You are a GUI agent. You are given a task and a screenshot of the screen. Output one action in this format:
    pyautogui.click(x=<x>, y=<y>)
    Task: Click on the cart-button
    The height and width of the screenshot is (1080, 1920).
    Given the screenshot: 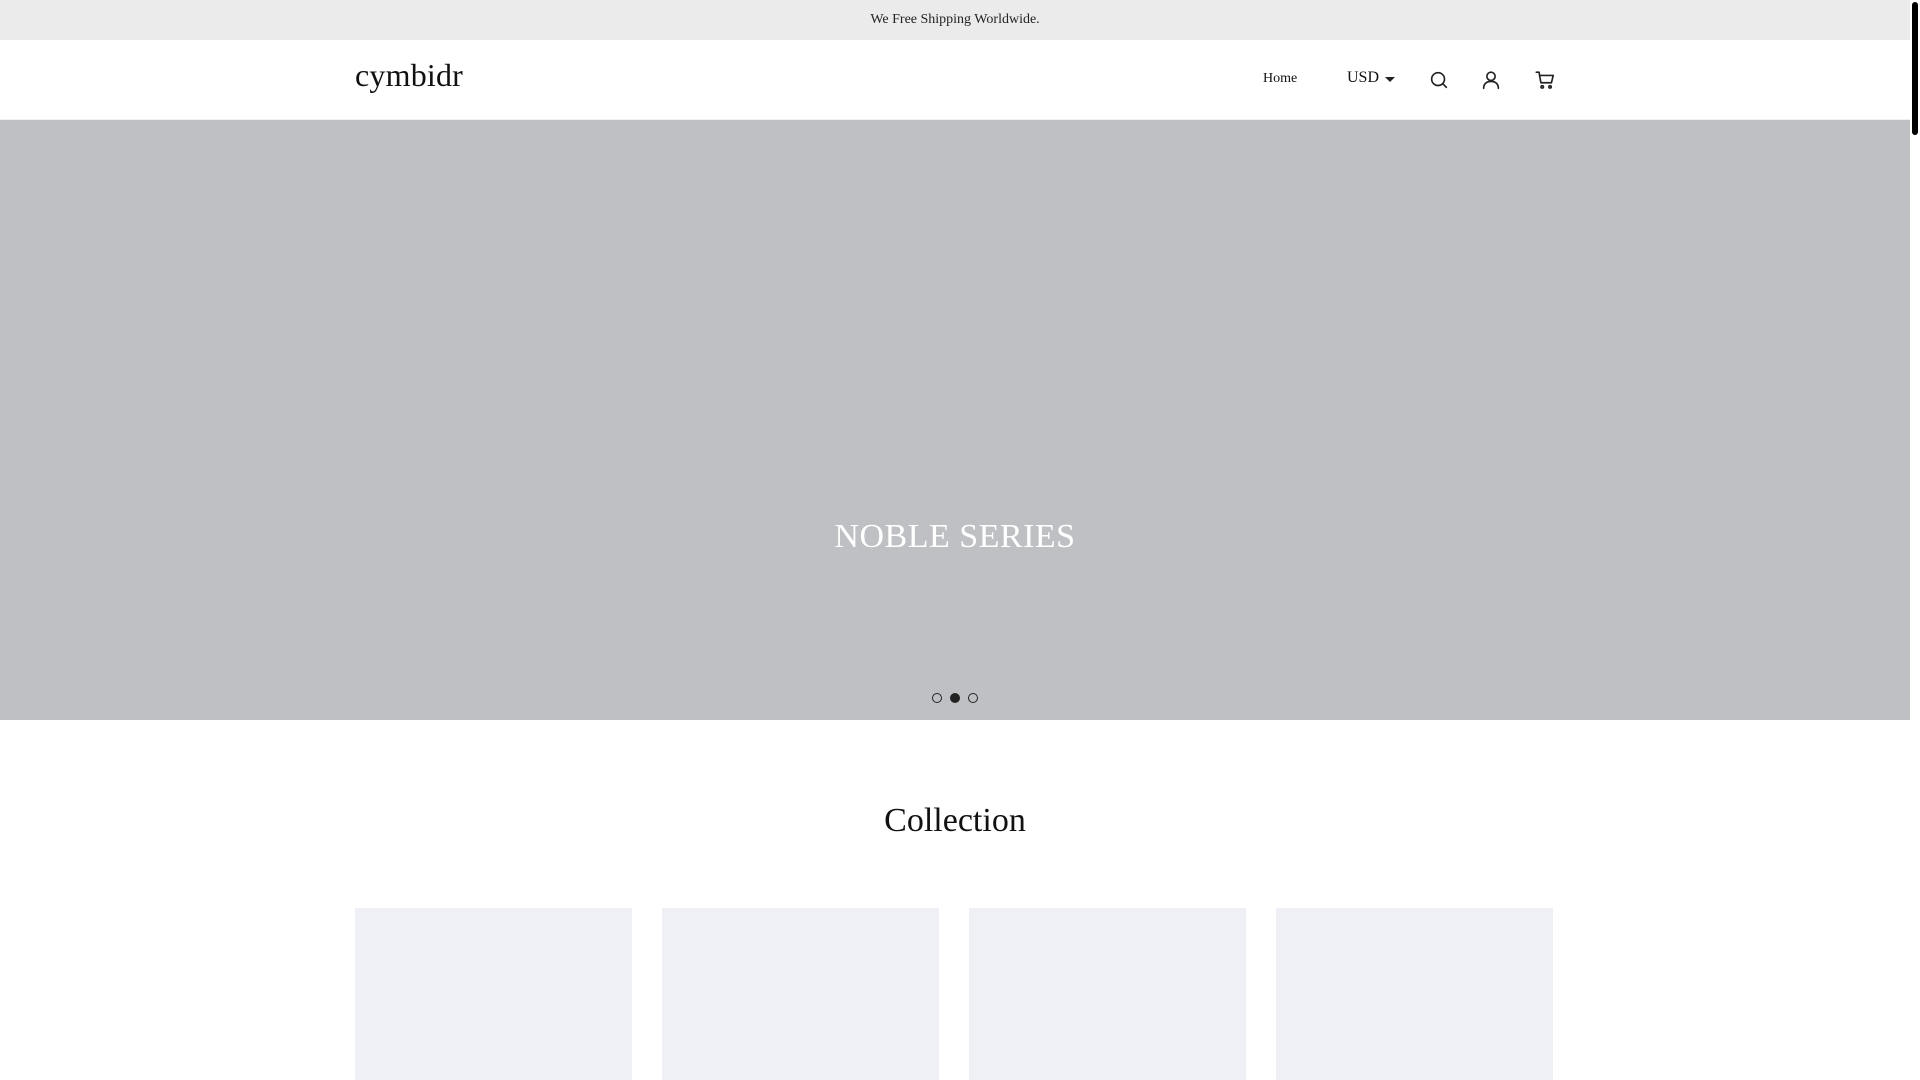 What is the action you would take?
    pyautogui.click(x=1545, y=80)
    